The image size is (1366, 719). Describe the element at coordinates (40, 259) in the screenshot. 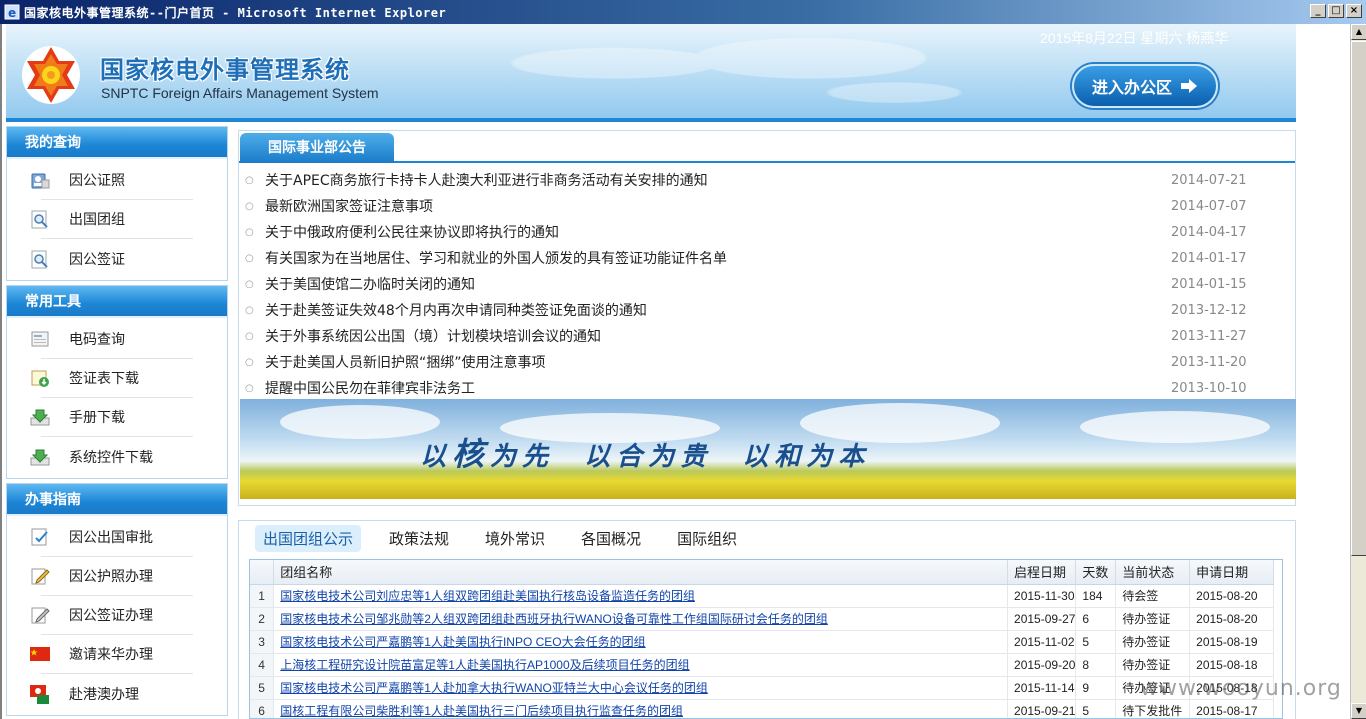

I see `magnifier-doc-icon` at that location.